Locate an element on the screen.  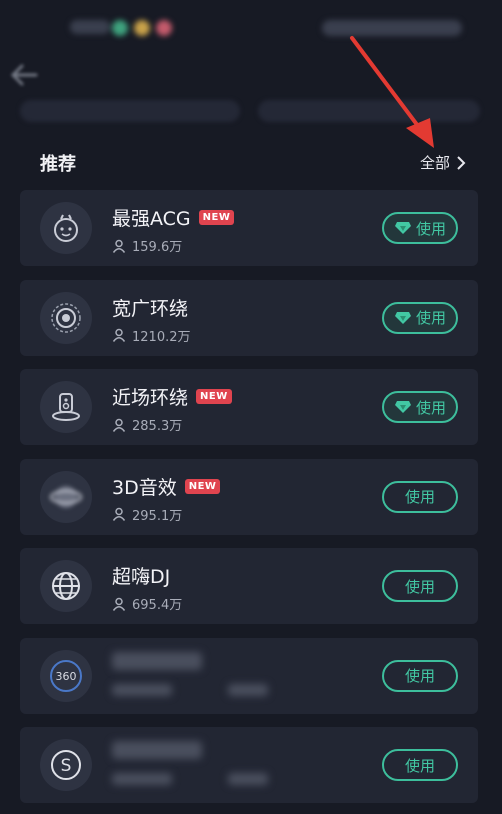
effect-title-row: 超嗨DJ is located at coordinates (141, 575).